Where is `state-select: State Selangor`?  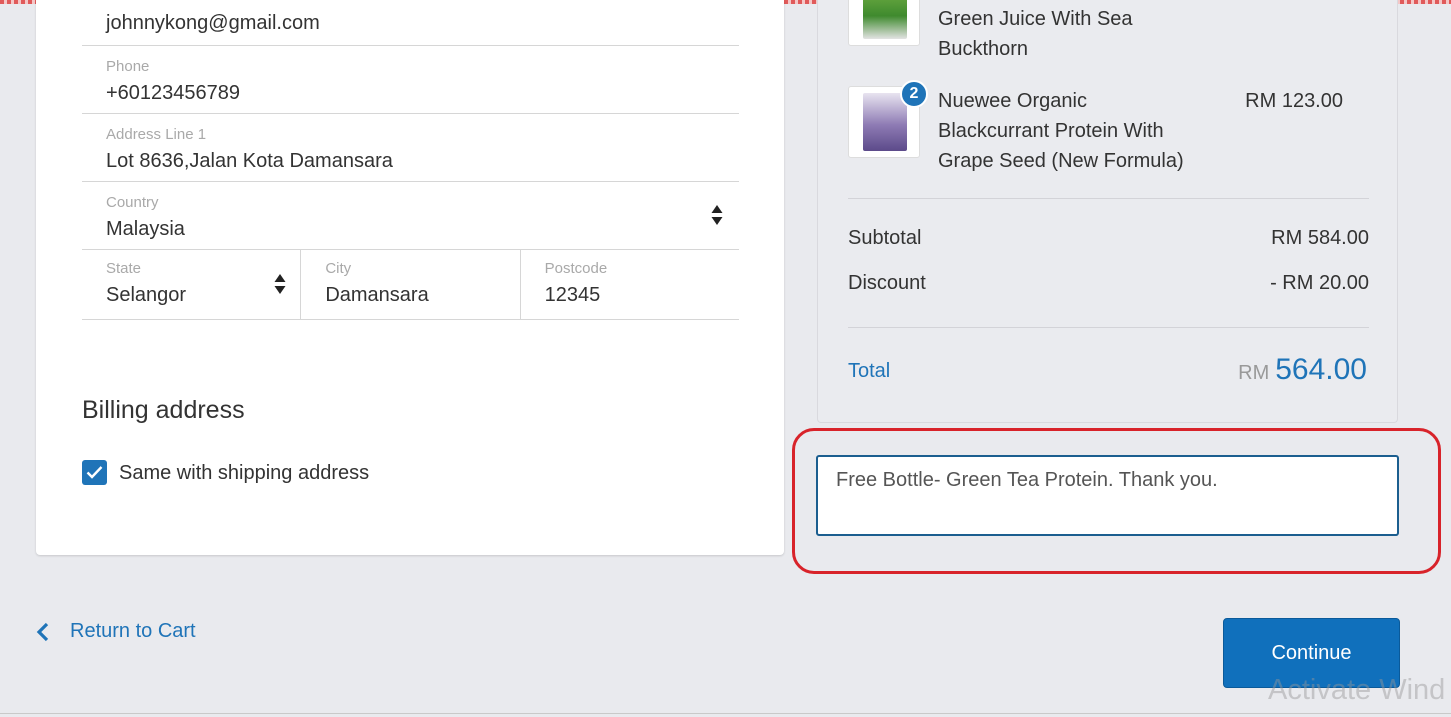
state-select: State Selangor is located at coordinates (192, 284).